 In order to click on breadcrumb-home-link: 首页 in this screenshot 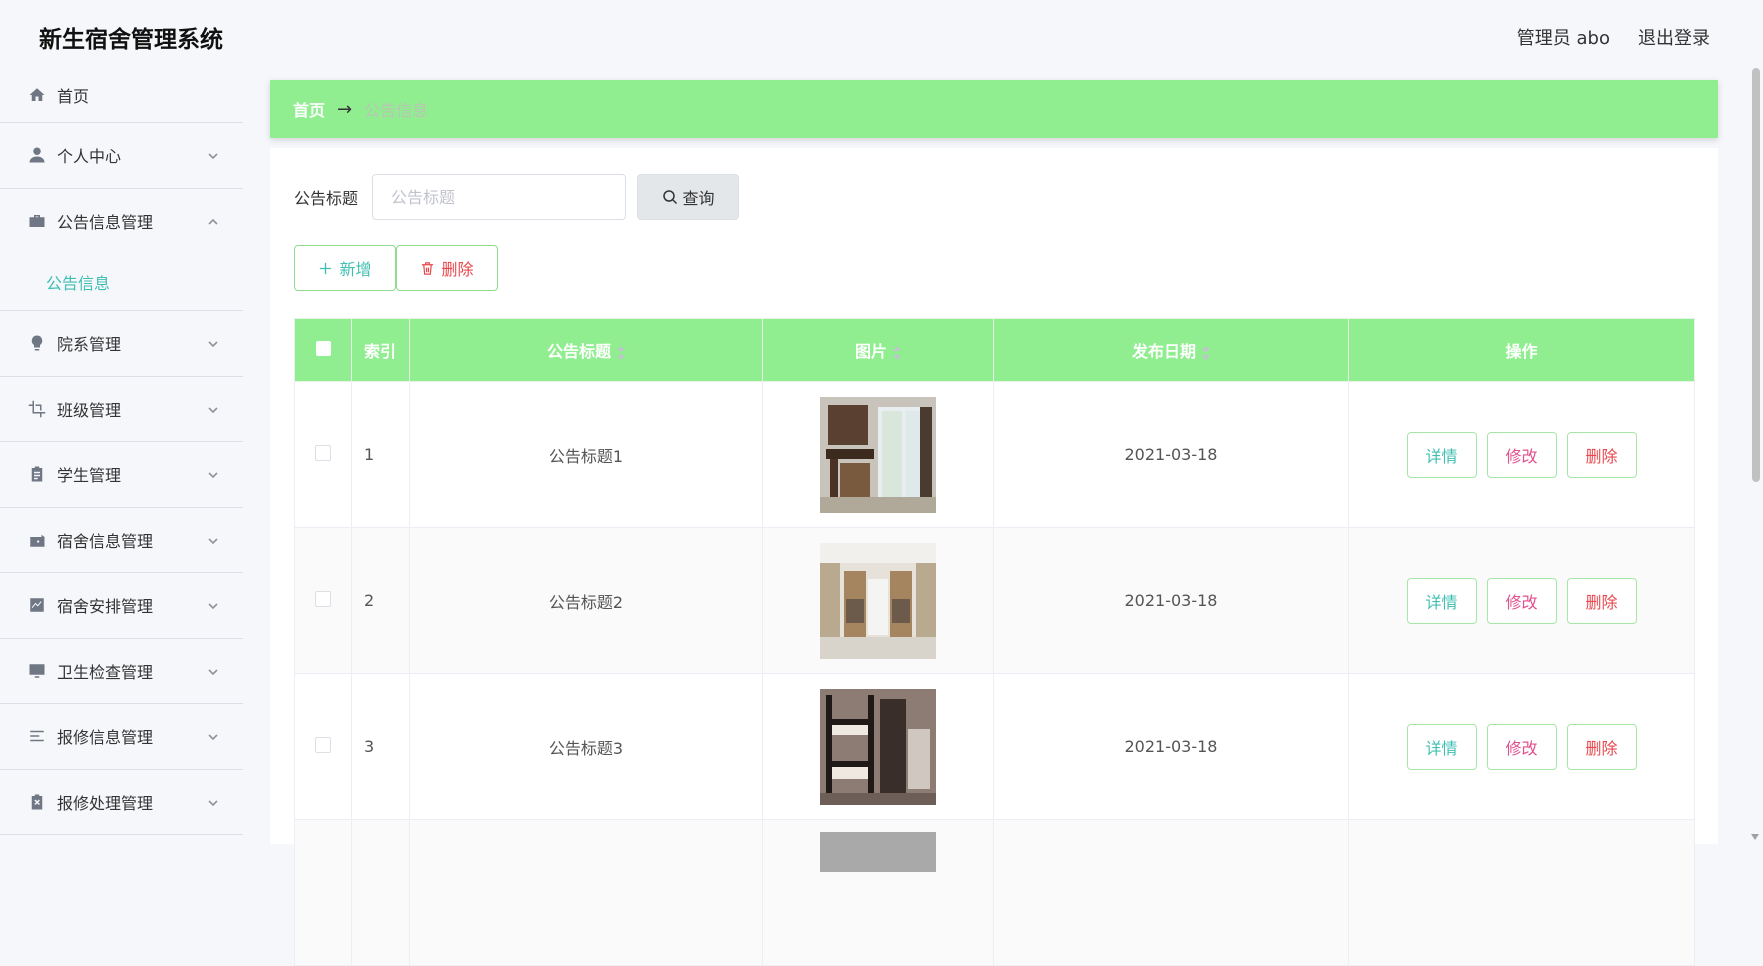, I will do `click(309, 109)`.